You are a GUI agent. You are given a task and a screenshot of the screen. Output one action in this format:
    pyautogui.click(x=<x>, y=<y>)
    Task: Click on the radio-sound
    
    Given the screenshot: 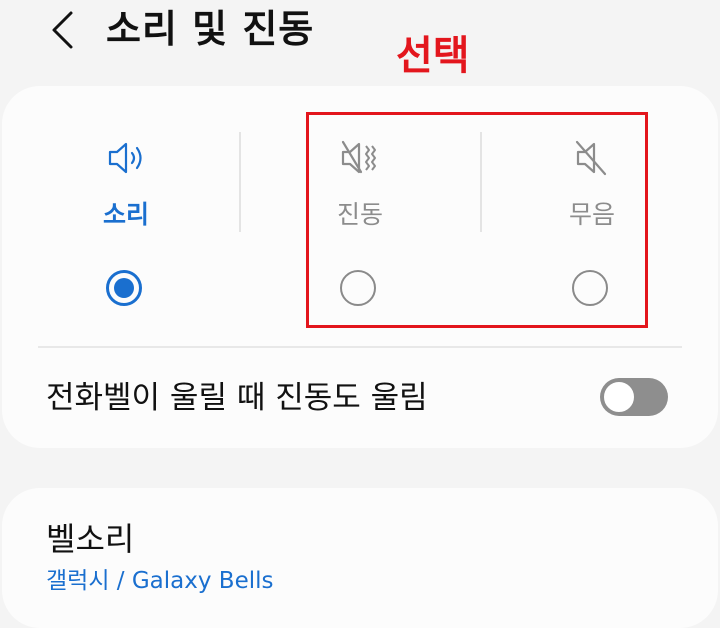 What is the action you would take?
    pyautogui.click(x=124, y=288)
    